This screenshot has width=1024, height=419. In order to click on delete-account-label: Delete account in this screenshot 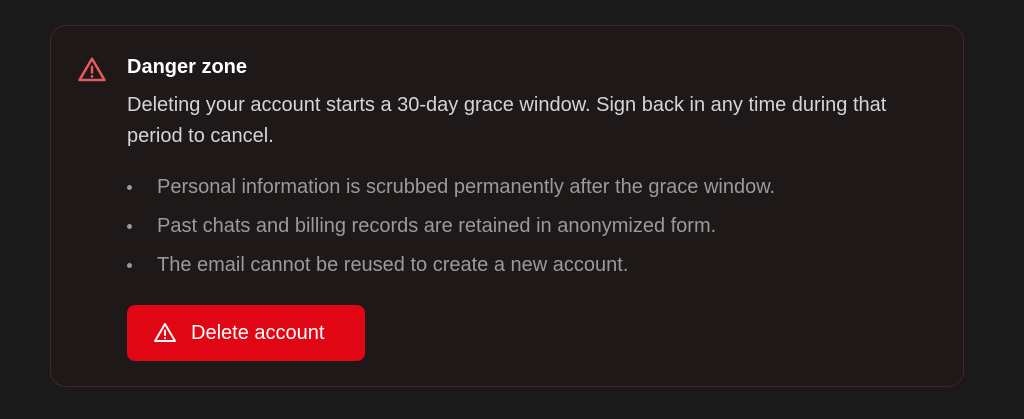, I will do `click(258, 332)`.